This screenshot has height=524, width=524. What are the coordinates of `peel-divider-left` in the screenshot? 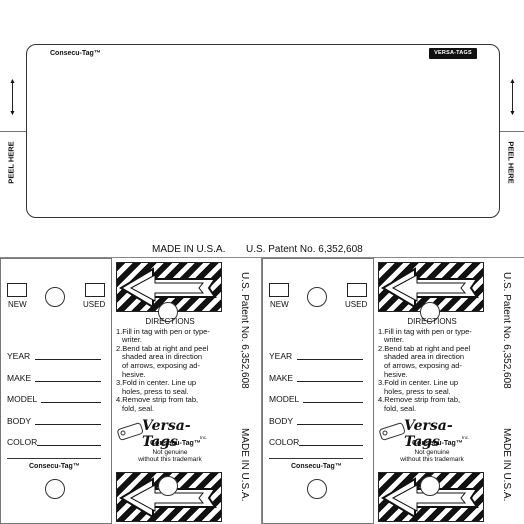 It's located at (13, 131).